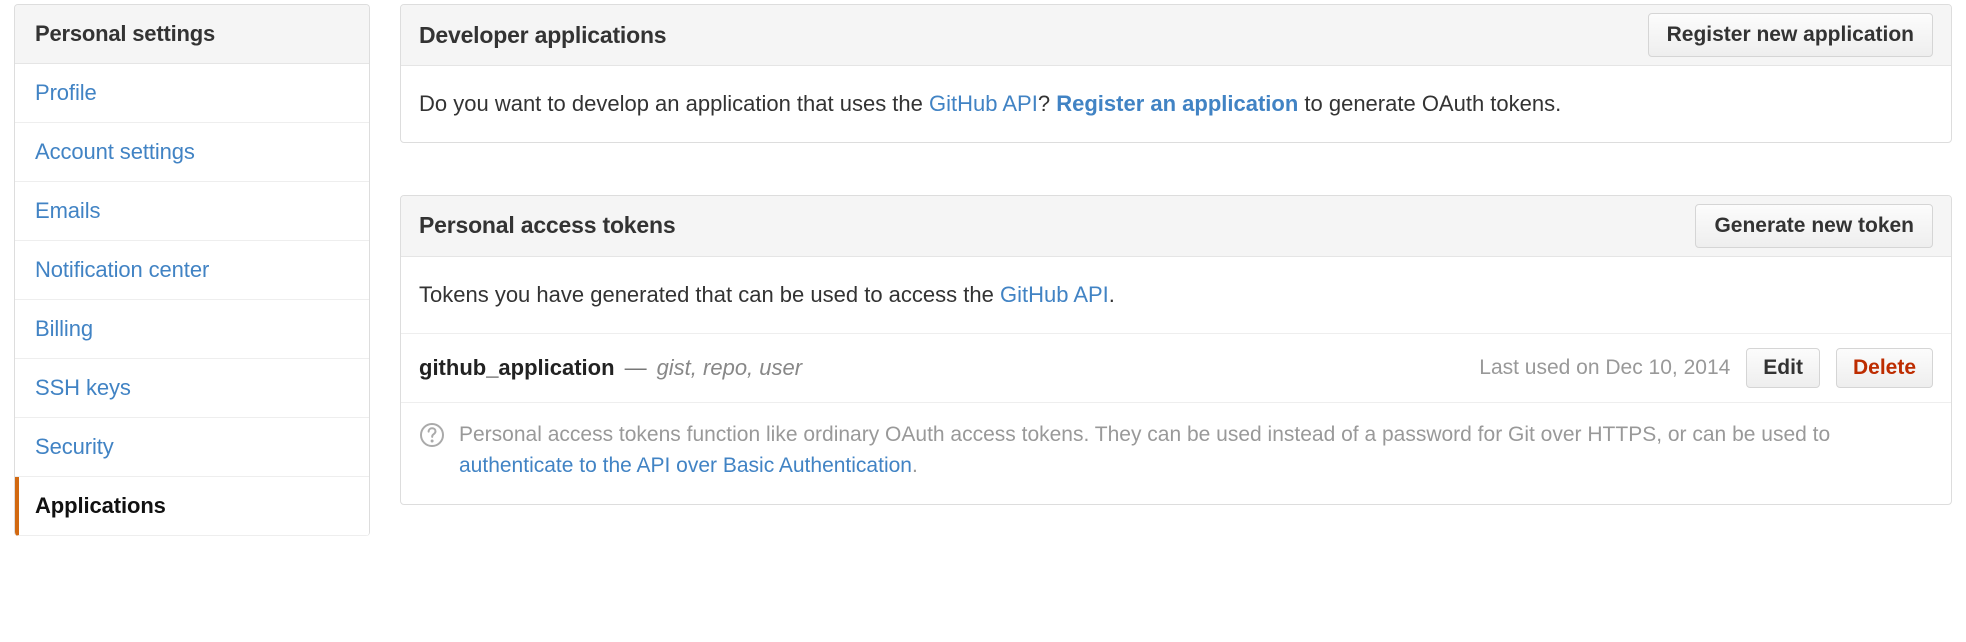 The width and height of the screenshot is (1966, 642). I want to click on register-new-application-button: Register new application, so click(1790, 35).